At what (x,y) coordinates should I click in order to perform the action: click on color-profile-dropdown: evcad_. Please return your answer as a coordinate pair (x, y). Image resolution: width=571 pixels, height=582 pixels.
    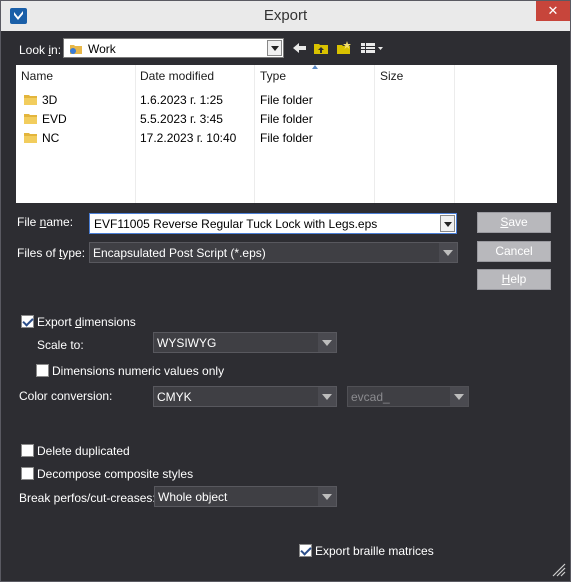
    Looking at the image, I should click on (408, 396).